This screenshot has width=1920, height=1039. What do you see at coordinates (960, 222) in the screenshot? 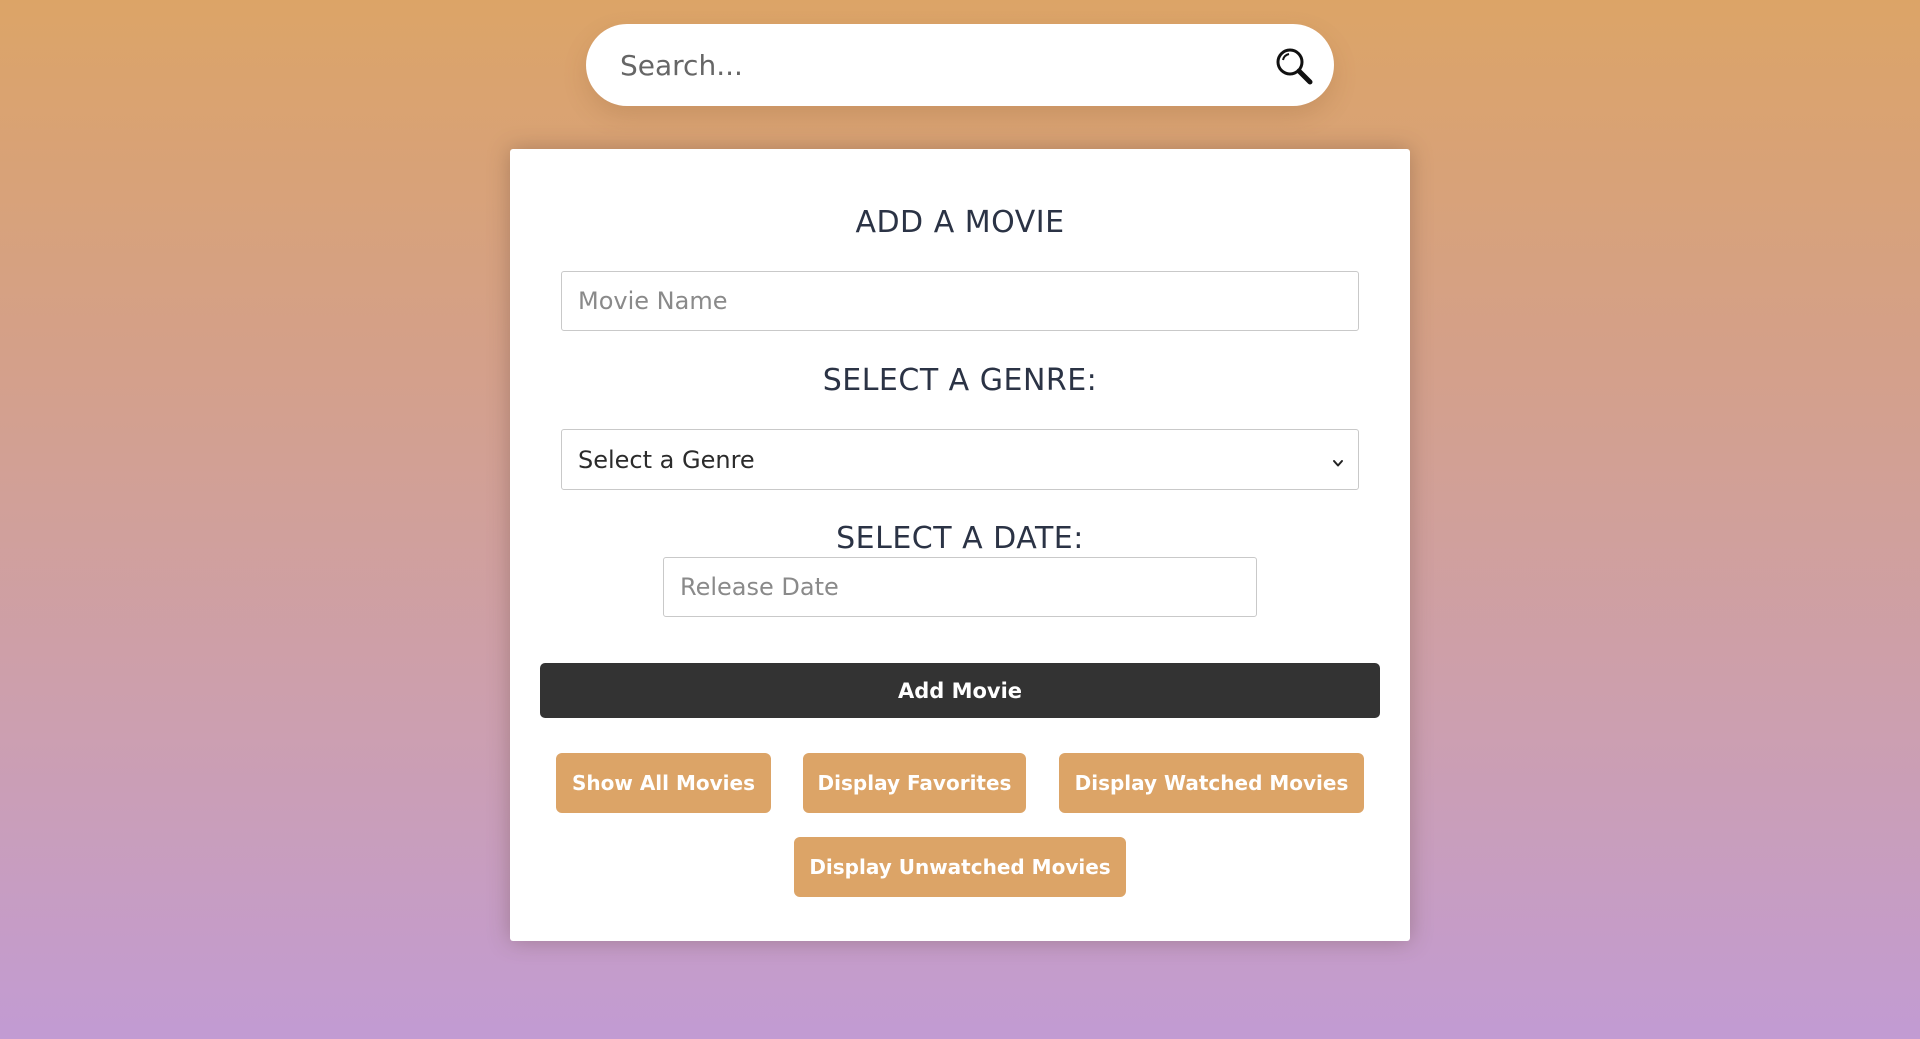
I see `form-title: ADD A MOVIE` at bounding box center [960, 222].